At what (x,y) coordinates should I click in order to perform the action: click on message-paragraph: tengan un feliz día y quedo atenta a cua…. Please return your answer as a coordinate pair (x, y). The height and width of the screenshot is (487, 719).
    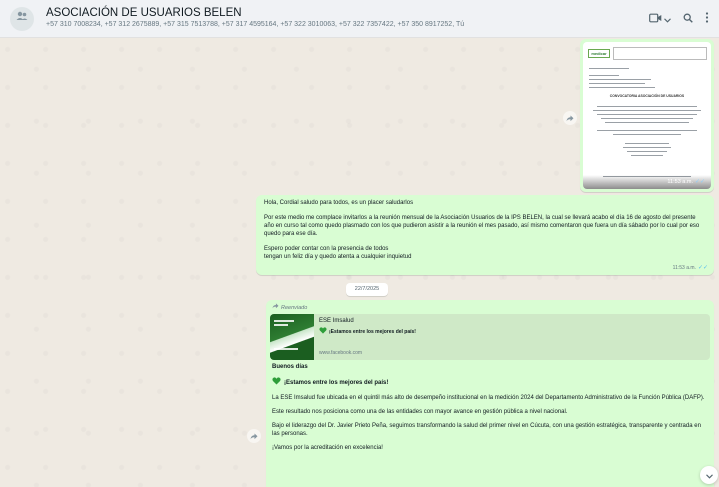
    Looking at the image, I should click on (338, 257).